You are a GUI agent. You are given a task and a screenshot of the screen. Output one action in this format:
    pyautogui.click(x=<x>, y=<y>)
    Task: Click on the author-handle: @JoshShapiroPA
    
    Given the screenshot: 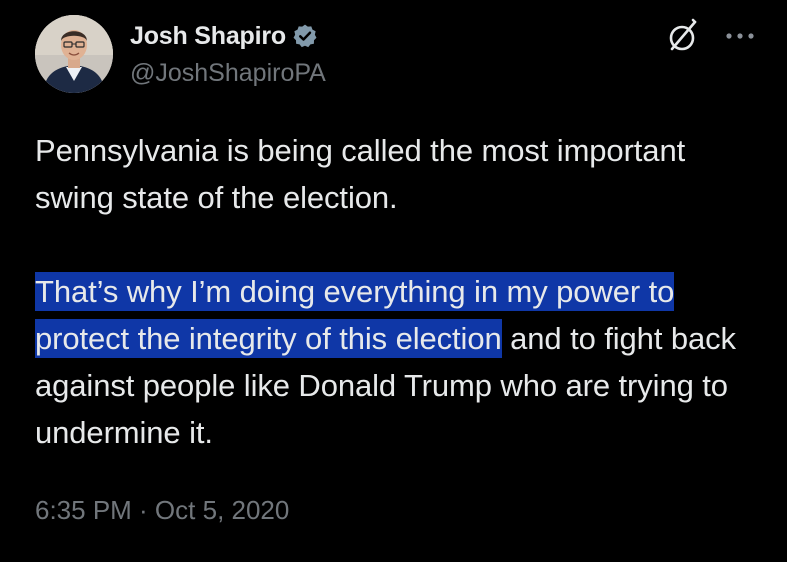 What is the action you would take?
    pyautogui.click(x=228, y=73)
    